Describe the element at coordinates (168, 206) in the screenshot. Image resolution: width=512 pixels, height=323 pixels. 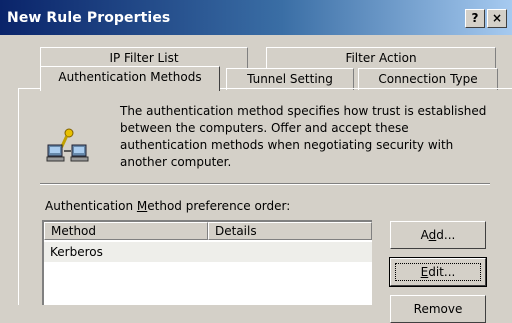
I see `preference-order-label: Authentication Method preference order:` at that location.